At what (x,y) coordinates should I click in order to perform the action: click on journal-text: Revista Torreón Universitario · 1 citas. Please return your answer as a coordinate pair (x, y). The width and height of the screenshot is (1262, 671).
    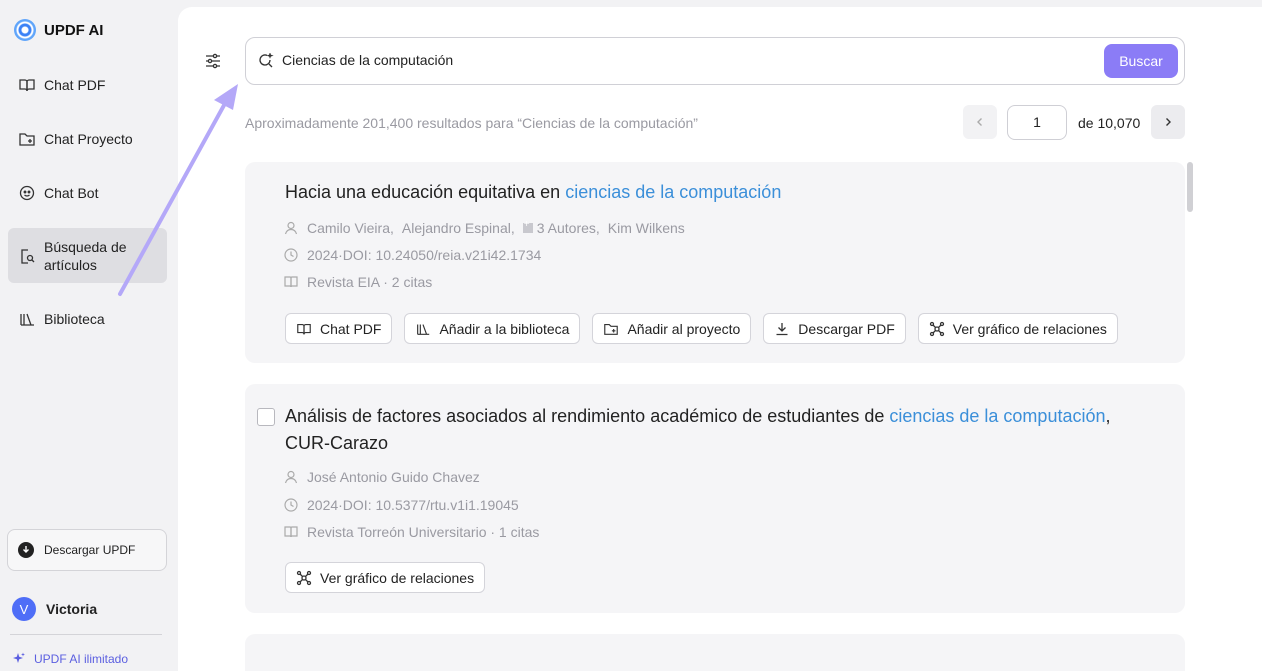
    Looking at the image, I should click on (423, 532).